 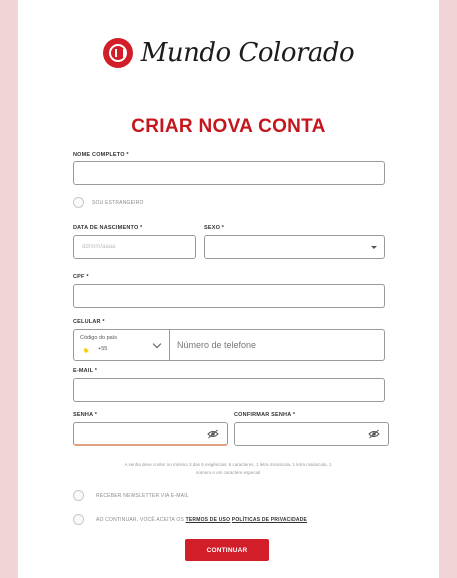 What do you see at coordinates (99, 247) in the screenshot?
I see `birth-date-placeholder: dd/mm/aaaa` at bounding box center [99, 247].